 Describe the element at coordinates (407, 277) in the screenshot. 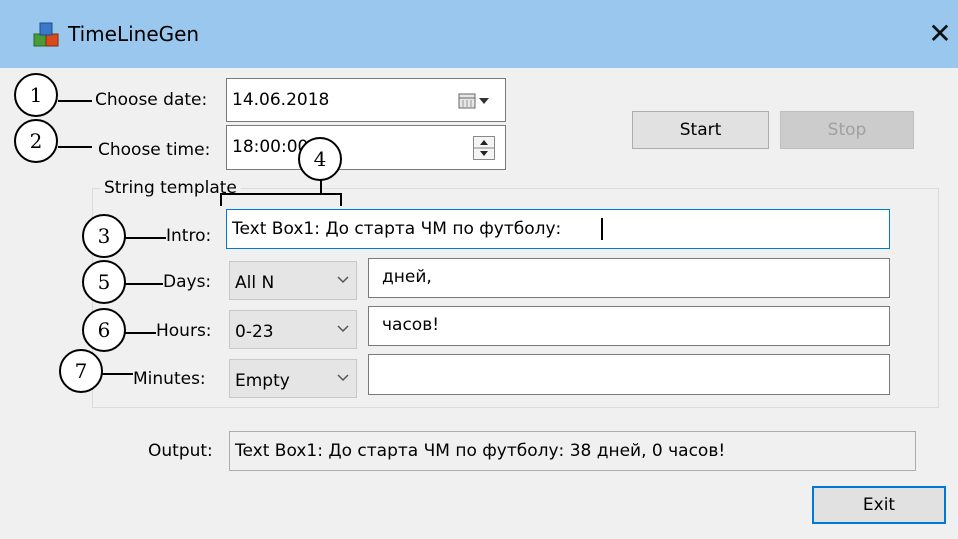

I see `days-suffix-value: дней,` at that location.